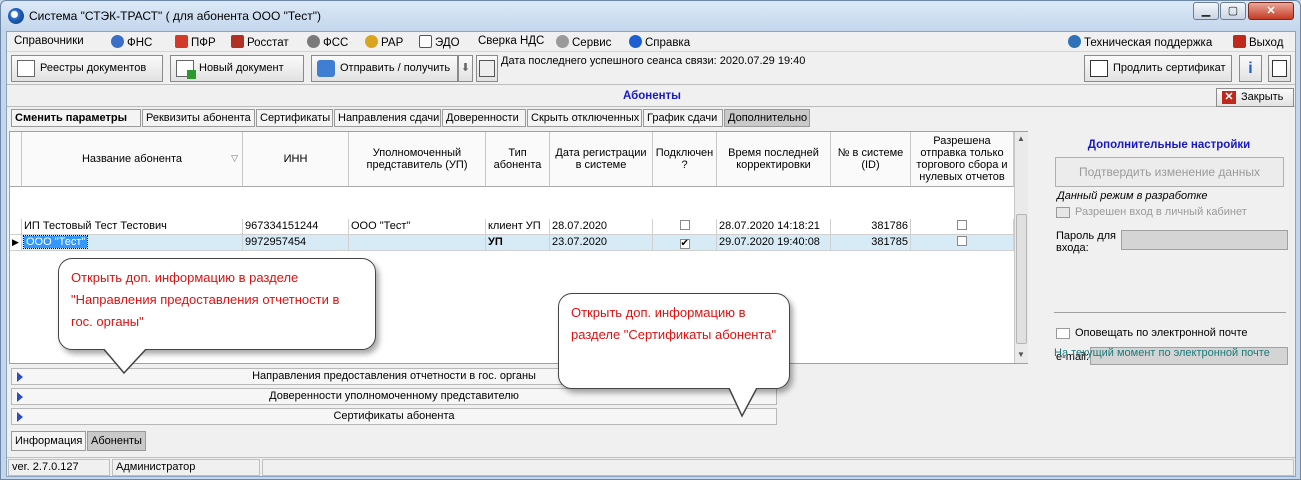  I want to click on connected-checkbox, so click(684, 225).